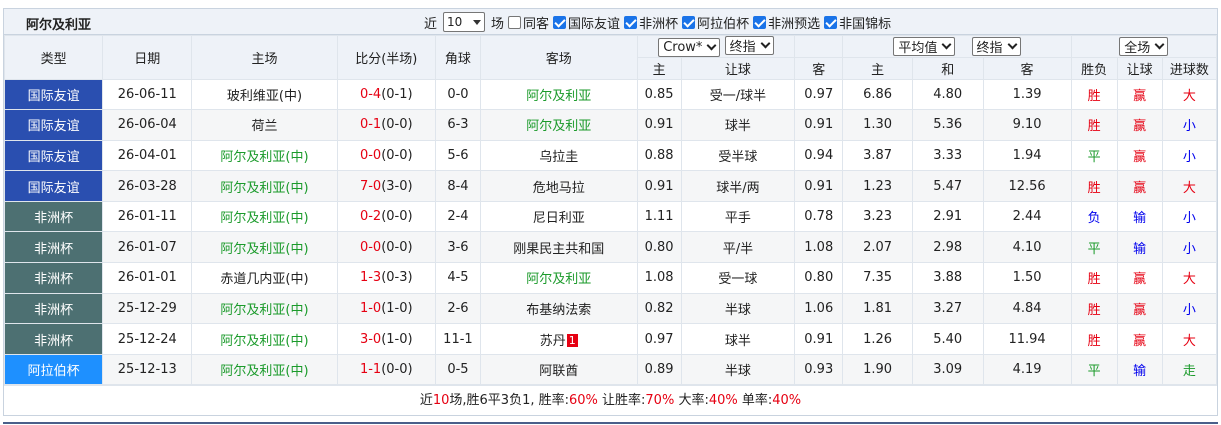 The height and width of the screenshot is (425, 1221). What do you see at coordinates (1027, 369) in the screenshot?
I see `euro-away-odds: 4.19` at bounding box center [1027, 369].